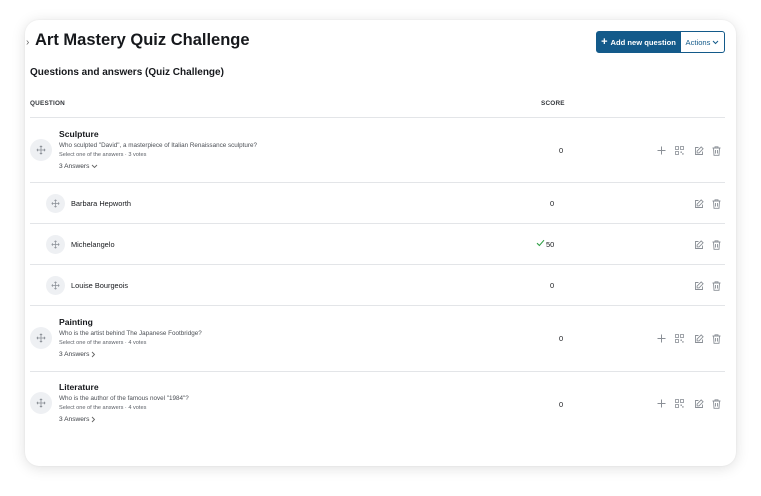 The image size is (761, 496). I want to click on answer-label: Louise Bourgeois, so click(100, 285).